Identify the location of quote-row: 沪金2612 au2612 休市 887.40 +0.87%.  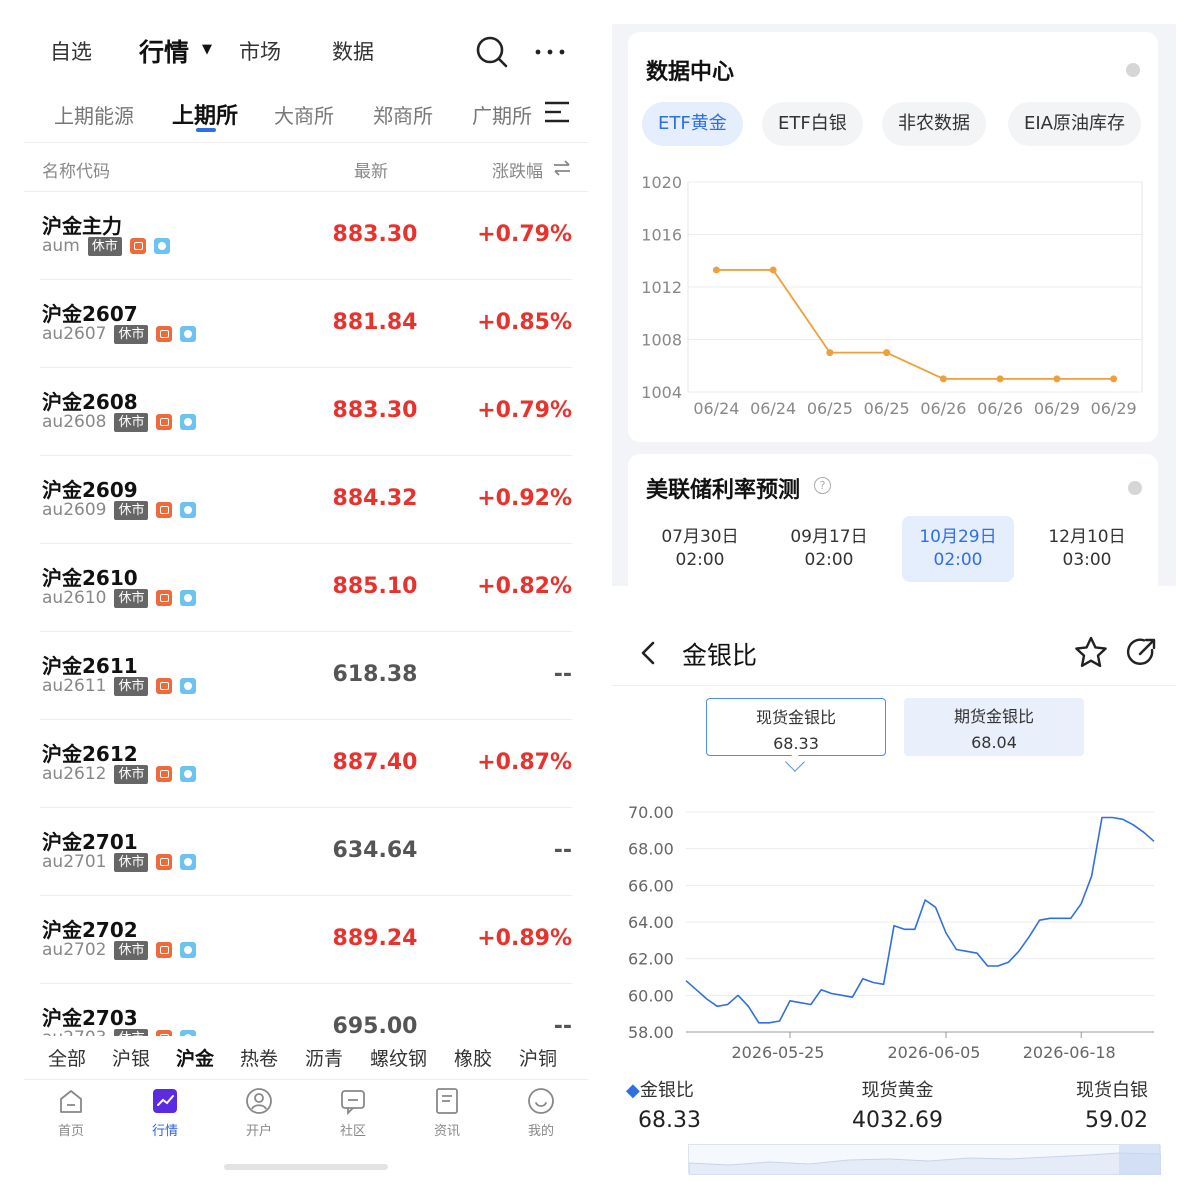
(306, 764).